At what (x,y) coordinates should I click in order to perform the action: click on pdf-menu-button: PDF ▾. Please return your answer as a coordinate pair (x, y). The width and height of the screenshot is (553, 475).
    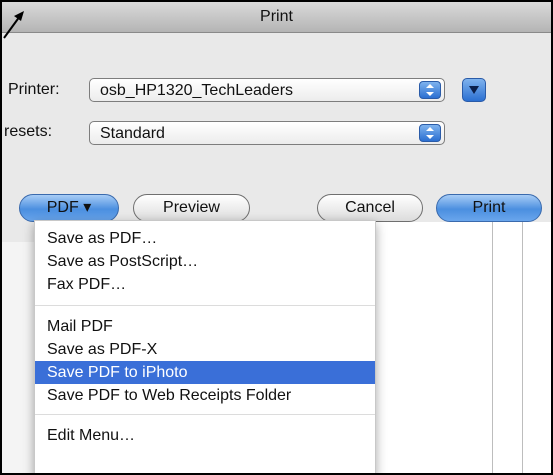
    Looking at the image, I should click on (69, 208).